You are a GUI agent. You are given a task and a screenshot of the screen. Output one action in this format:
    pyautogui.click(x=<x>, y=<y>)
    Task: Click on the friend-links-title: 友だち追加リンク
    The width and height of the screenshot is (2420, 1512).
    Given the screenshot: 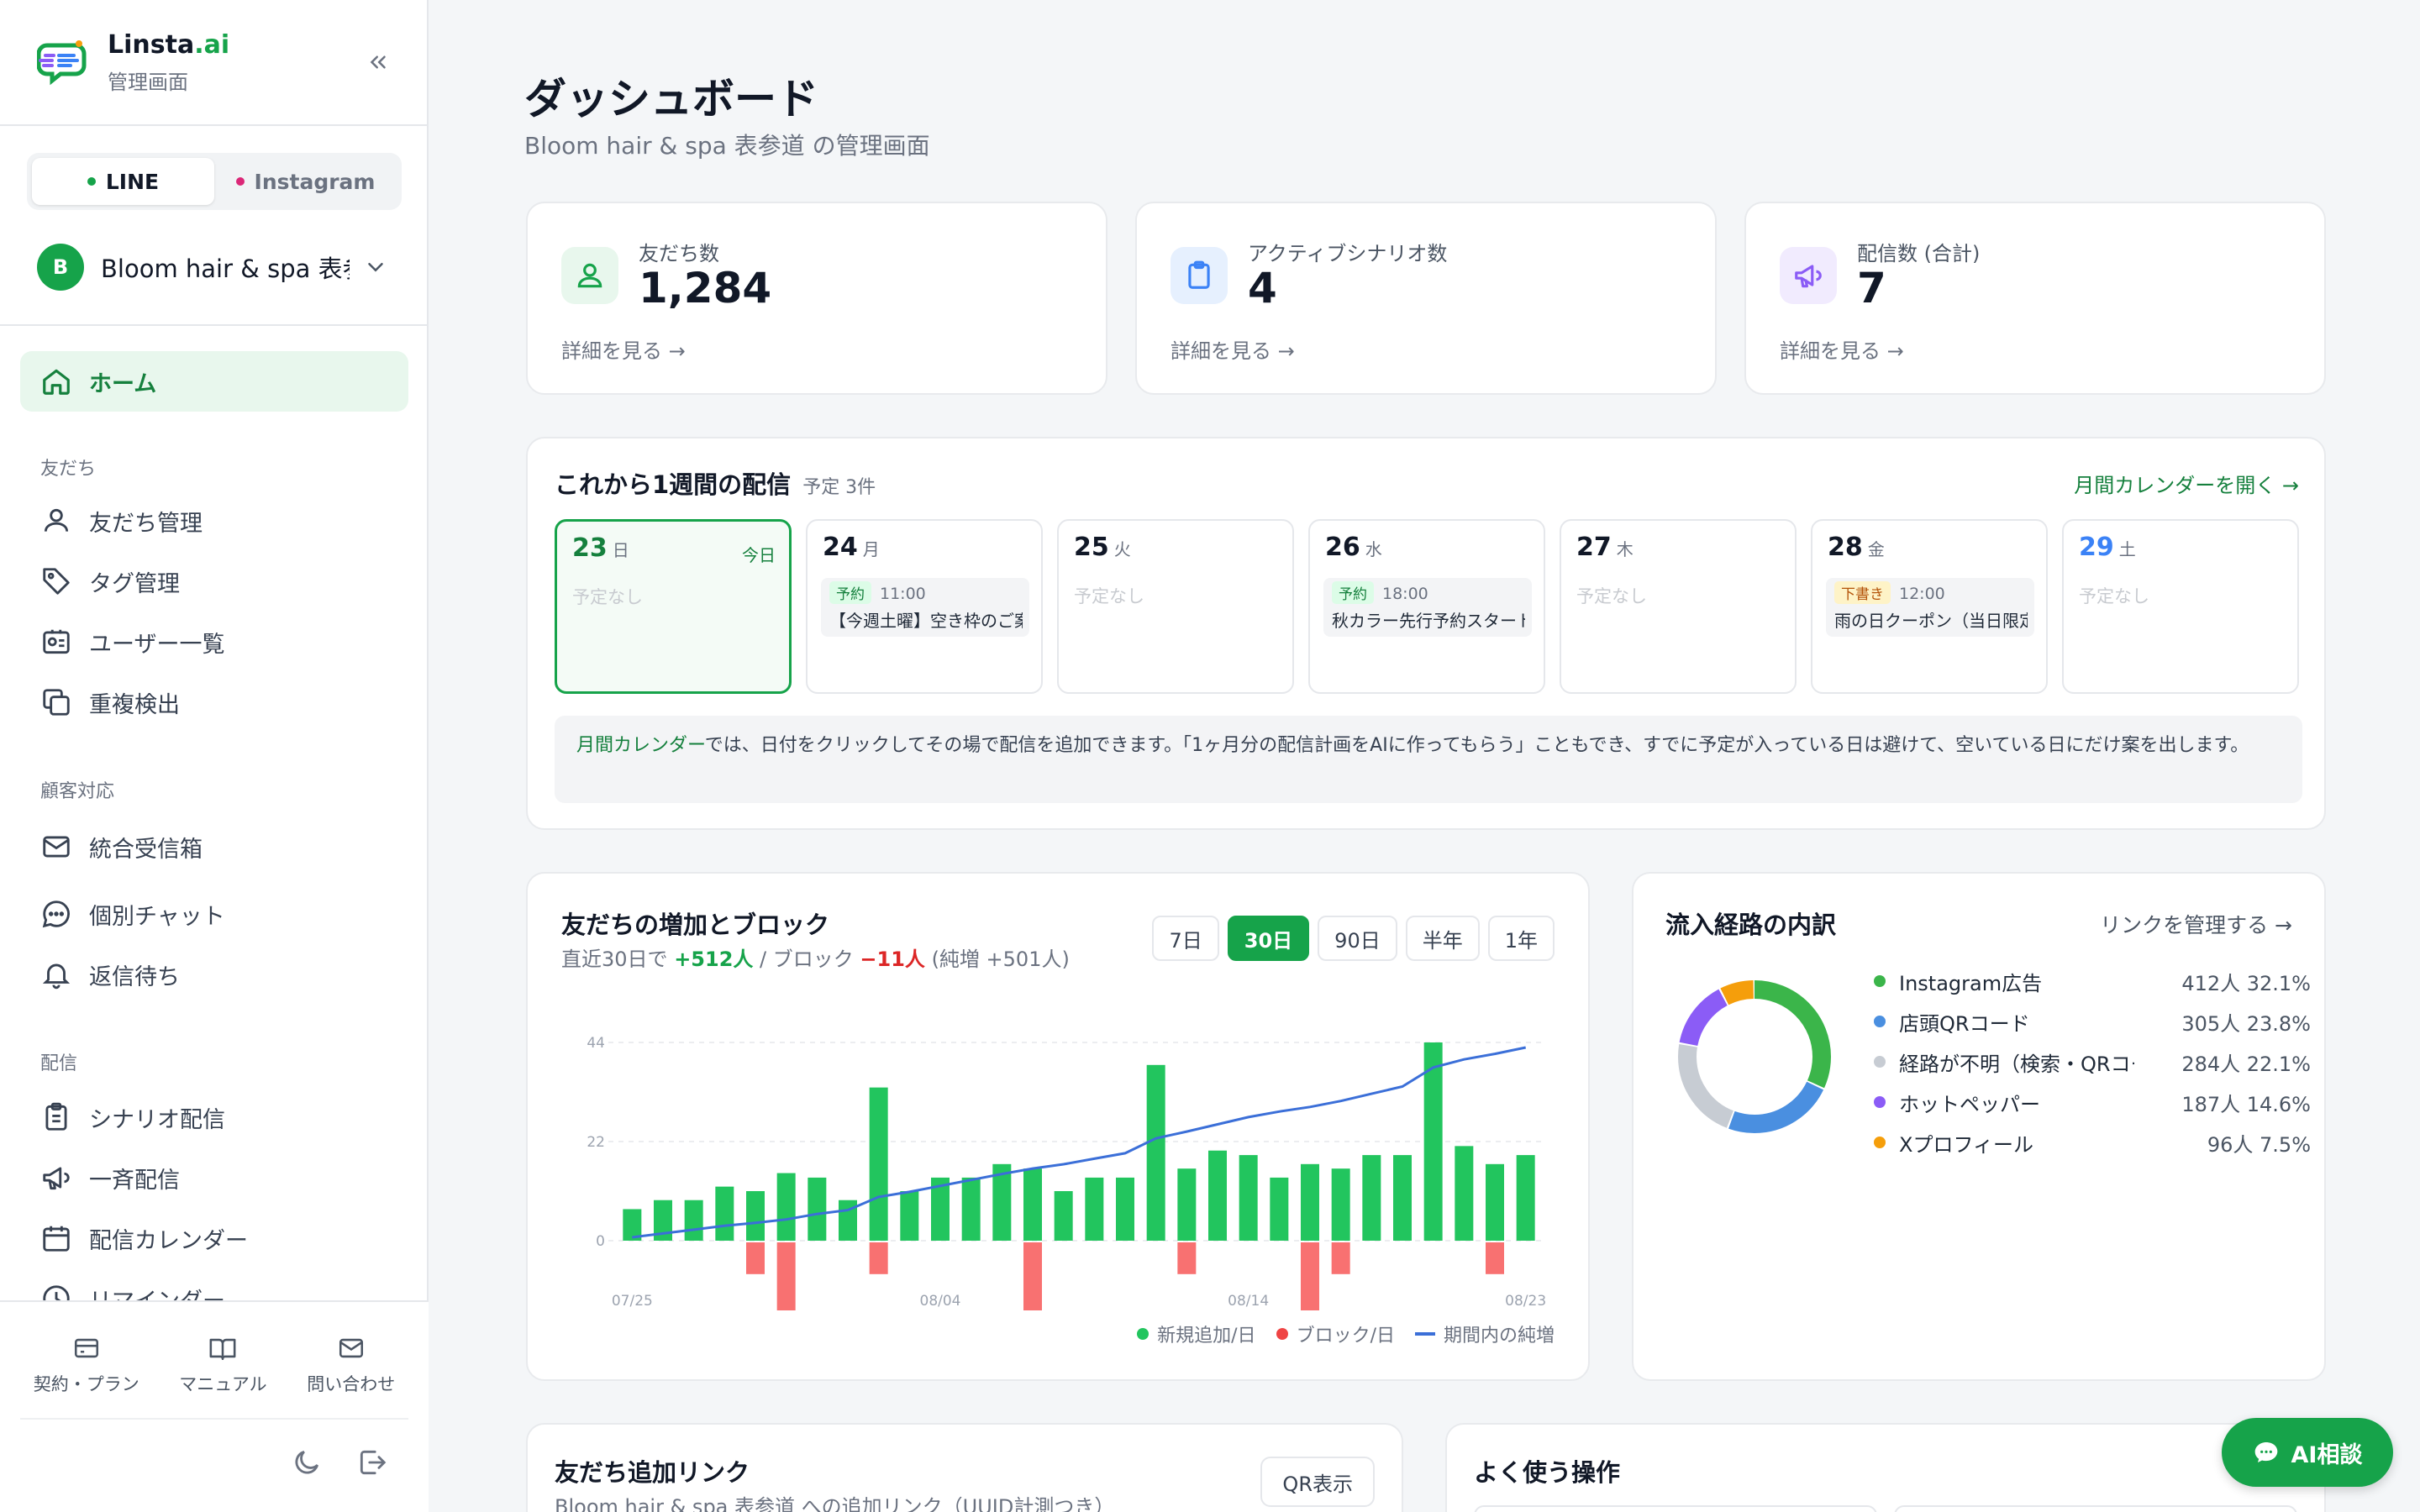 What is the action you would take?
    pyautogui.click(x=652, y=1472)
    